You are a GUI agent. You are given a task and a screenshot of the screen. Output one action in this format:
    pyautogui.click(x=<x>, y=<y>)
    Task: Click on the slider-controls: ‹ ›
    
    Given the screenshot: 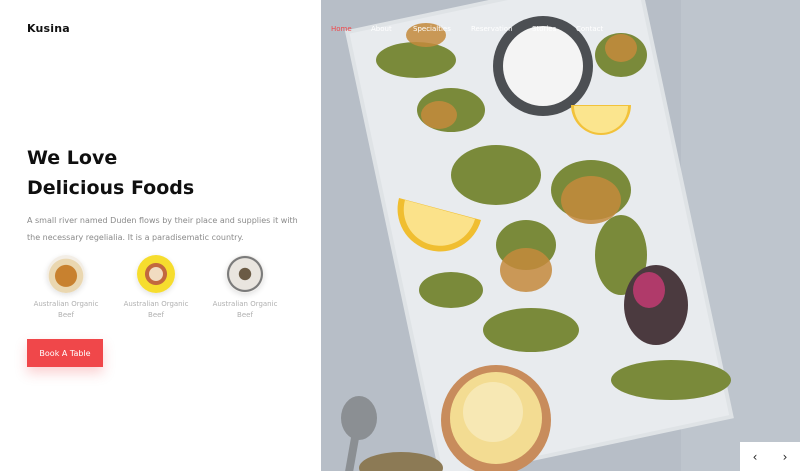 What is the action you would take?
    pyautogui.click(x=770, y=456)
    